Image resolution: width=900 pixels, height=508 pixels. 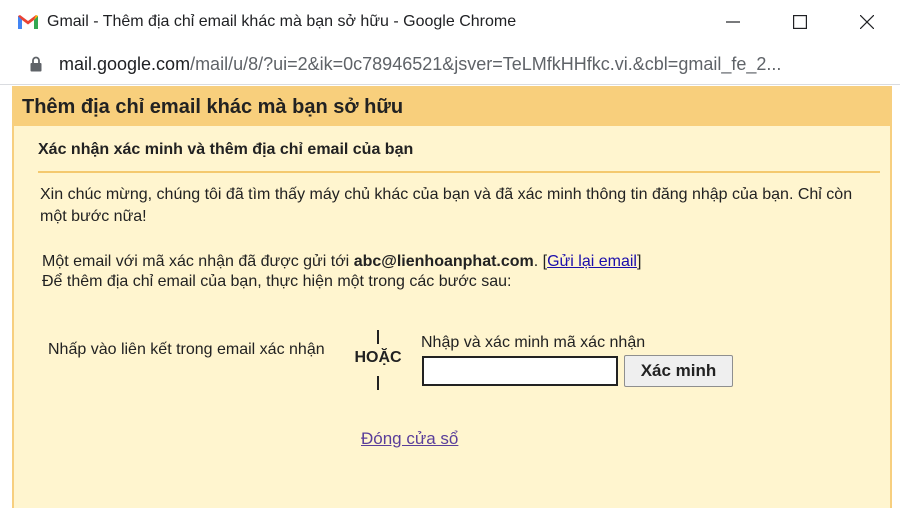 I want to click on or-separator: HOẶC, so click(x=378, y=362).